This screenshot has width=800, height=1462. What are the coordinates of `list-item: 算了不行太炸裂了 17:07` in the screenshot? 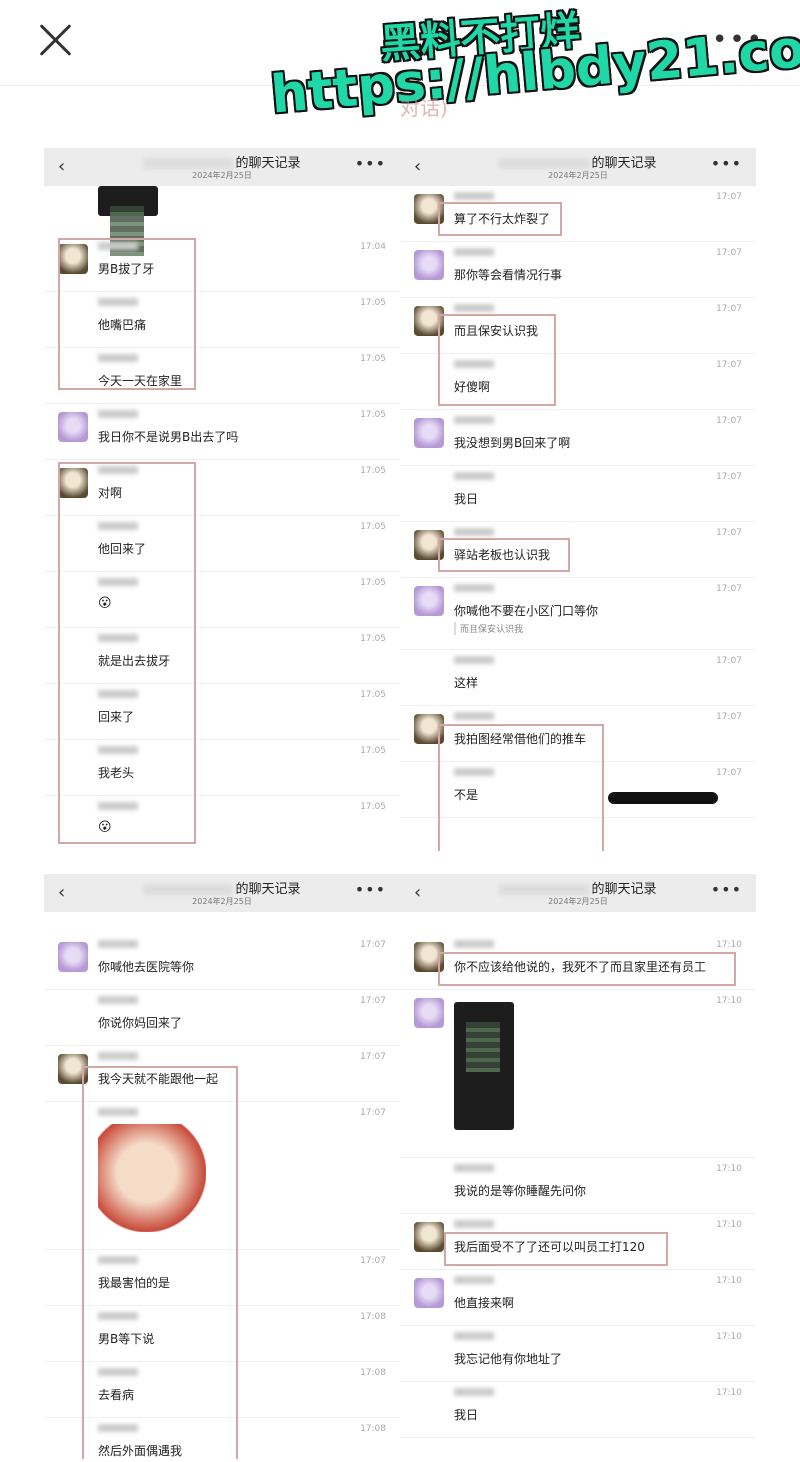 It's located at (578, 214).